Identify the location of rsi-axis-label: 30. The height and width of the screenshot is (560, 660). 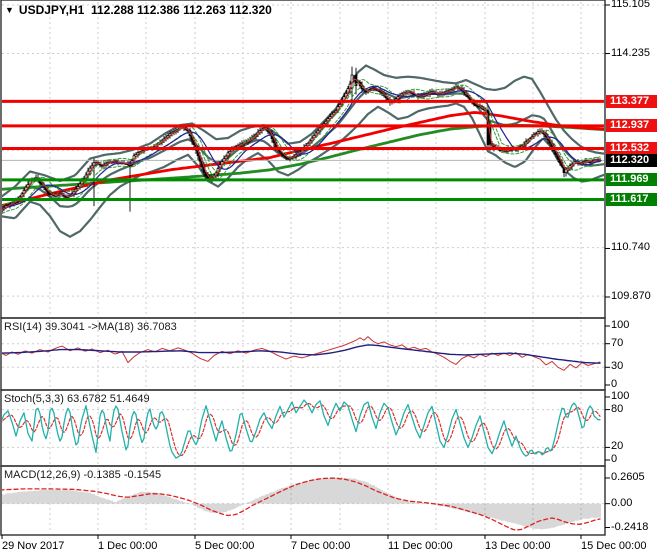
(617, 366).